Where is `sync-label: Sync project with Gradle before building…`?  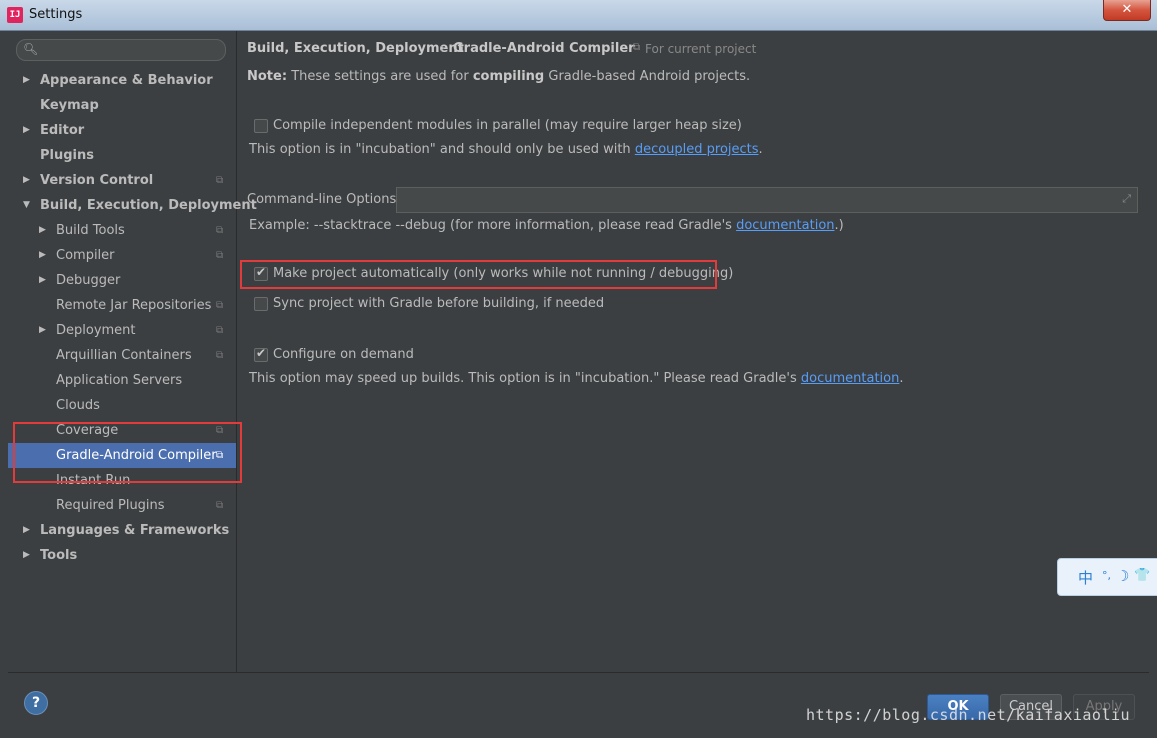 sync-label: Sync project with Gradle before building… is located at coordinates (438, 303).